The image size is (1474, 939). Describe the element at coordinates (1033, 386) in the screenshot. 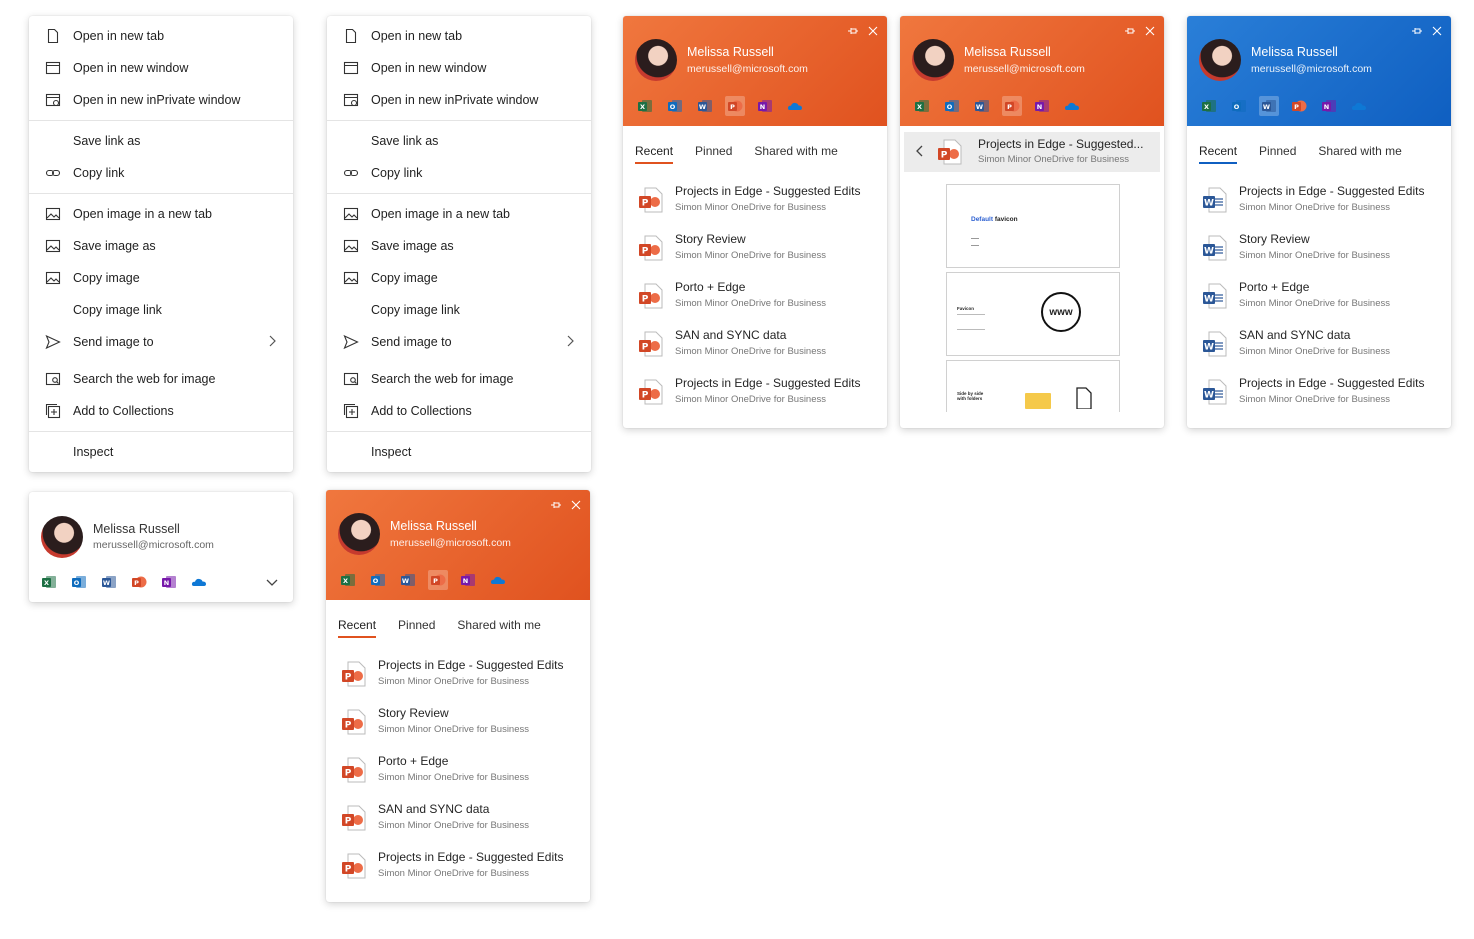

I see `slide-thumbnail: Side by side with folders` at that location.